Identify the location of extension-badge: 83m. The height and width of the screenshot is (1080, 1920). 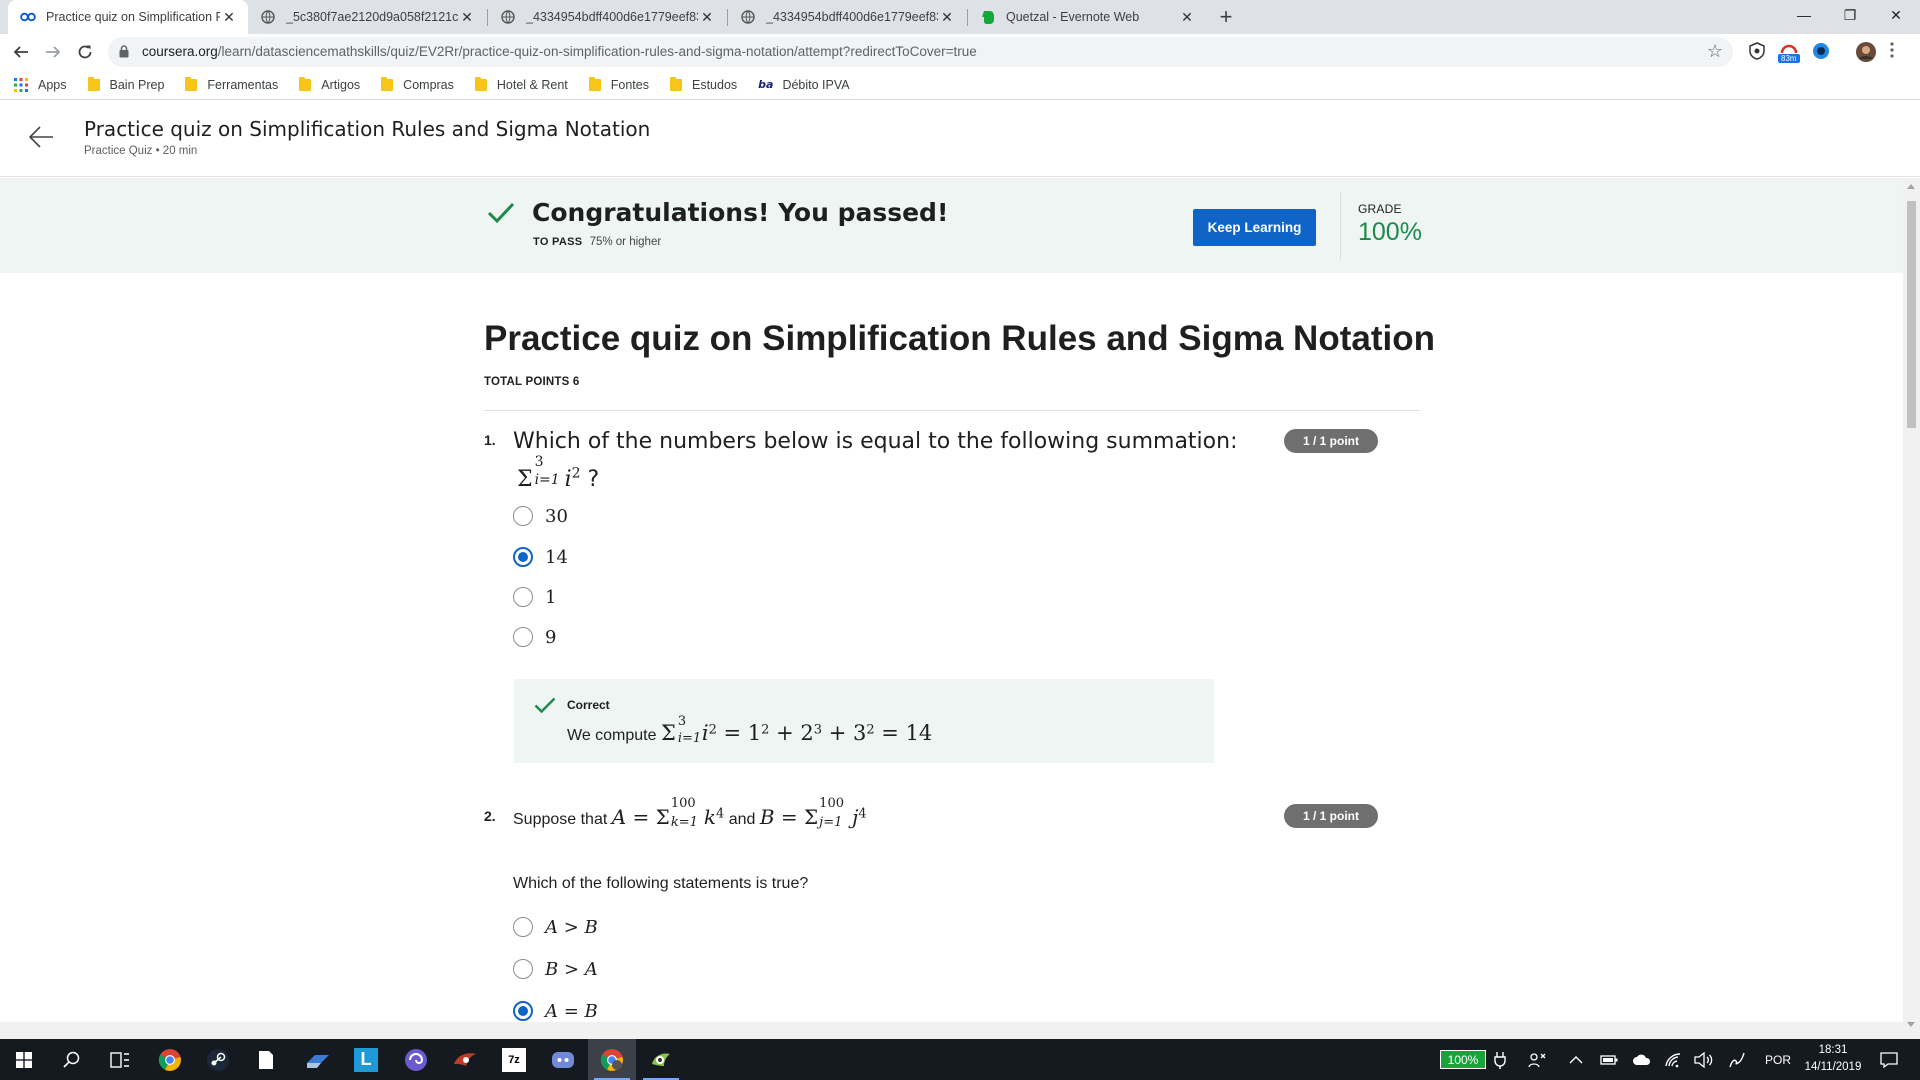
(1789, 58).